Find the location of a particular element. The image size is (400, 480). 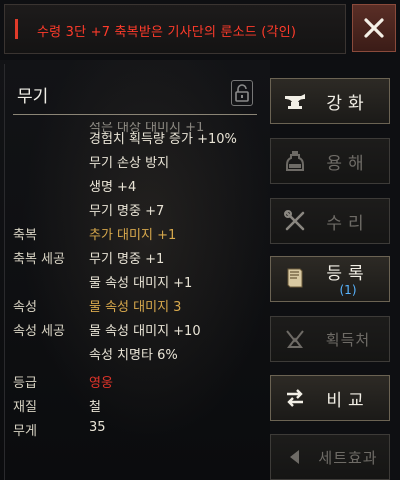

repair-label: 수리 is located at coordinates (348, 223).